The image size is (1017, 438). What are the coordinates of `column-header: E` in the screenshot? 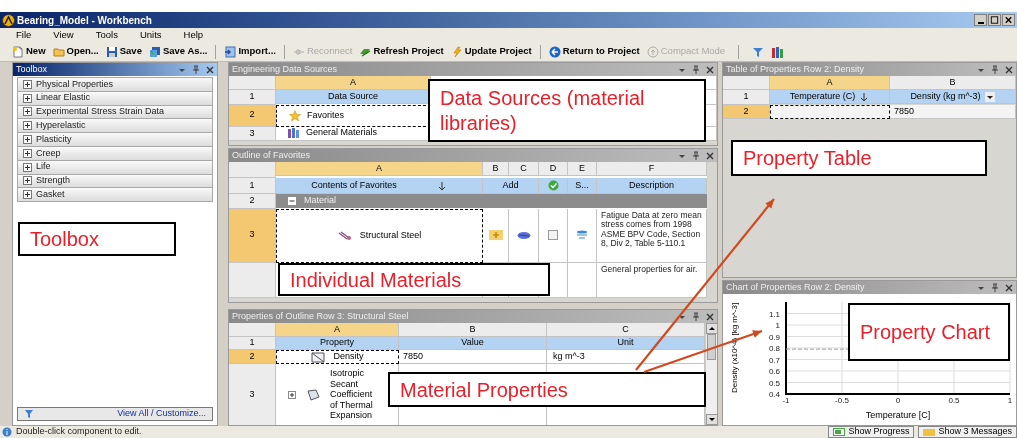 It's located at (582, 169).